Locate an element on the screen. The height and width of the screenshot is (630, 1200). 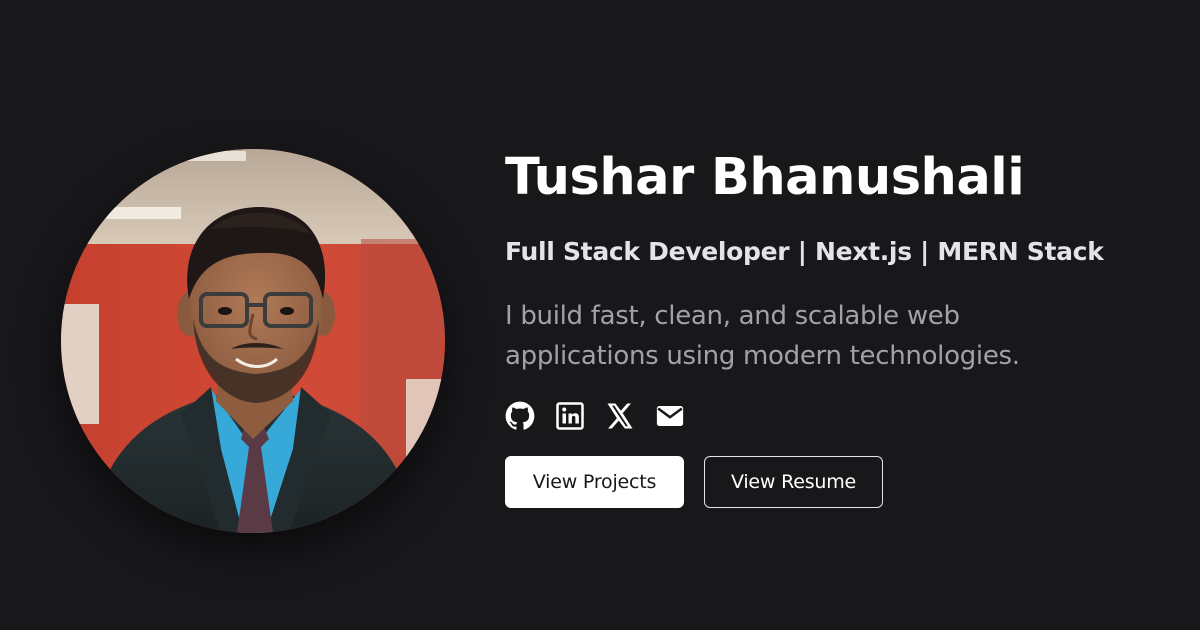
action-buttons: View Projects View Resume is located at coordinates (835, 482).